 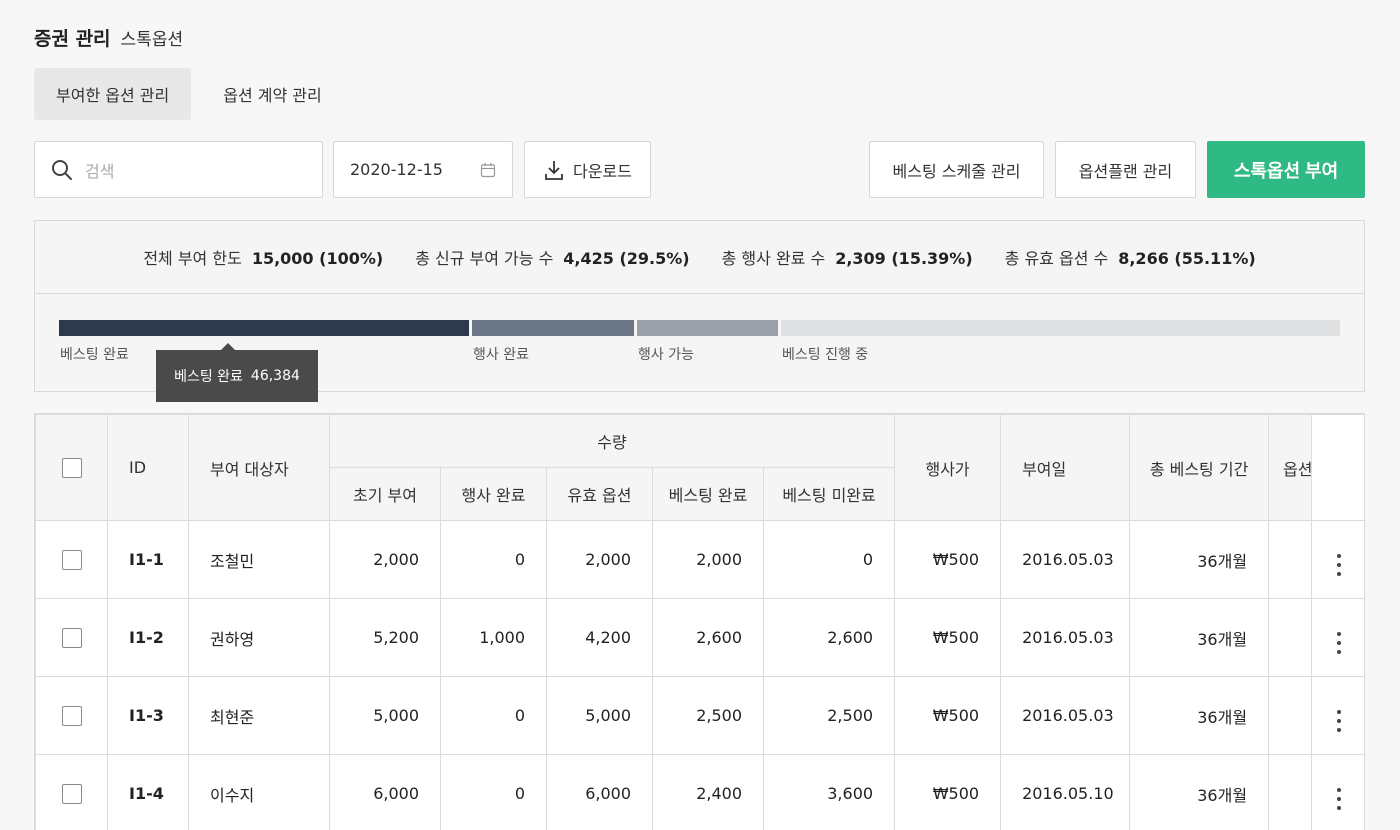 I want to click on row-grantee: 조철민, so click(x=259, y=559).